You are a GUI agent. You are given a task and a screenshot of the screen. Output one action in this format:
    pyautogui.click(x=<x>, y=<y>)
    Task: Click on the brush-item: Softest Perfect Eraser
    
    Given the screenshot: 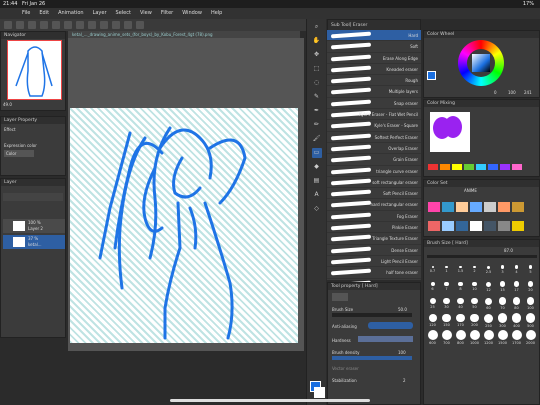 What is the action you would take?
    pyautogui.click(x=374, y=137)
    